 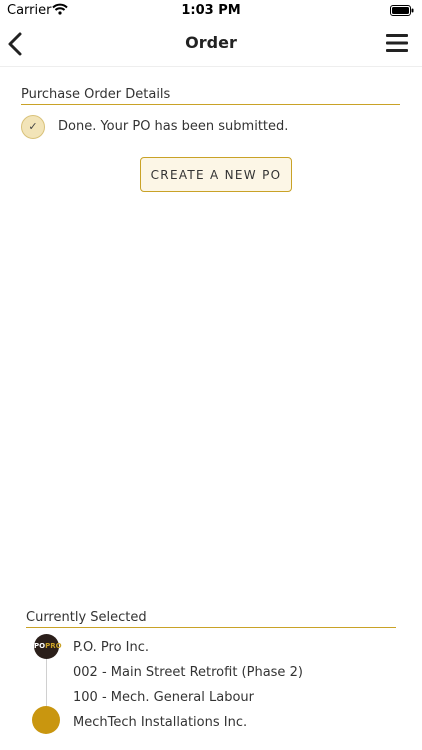 I want to click on nav-bar: Order, so click(x=211, y=44).